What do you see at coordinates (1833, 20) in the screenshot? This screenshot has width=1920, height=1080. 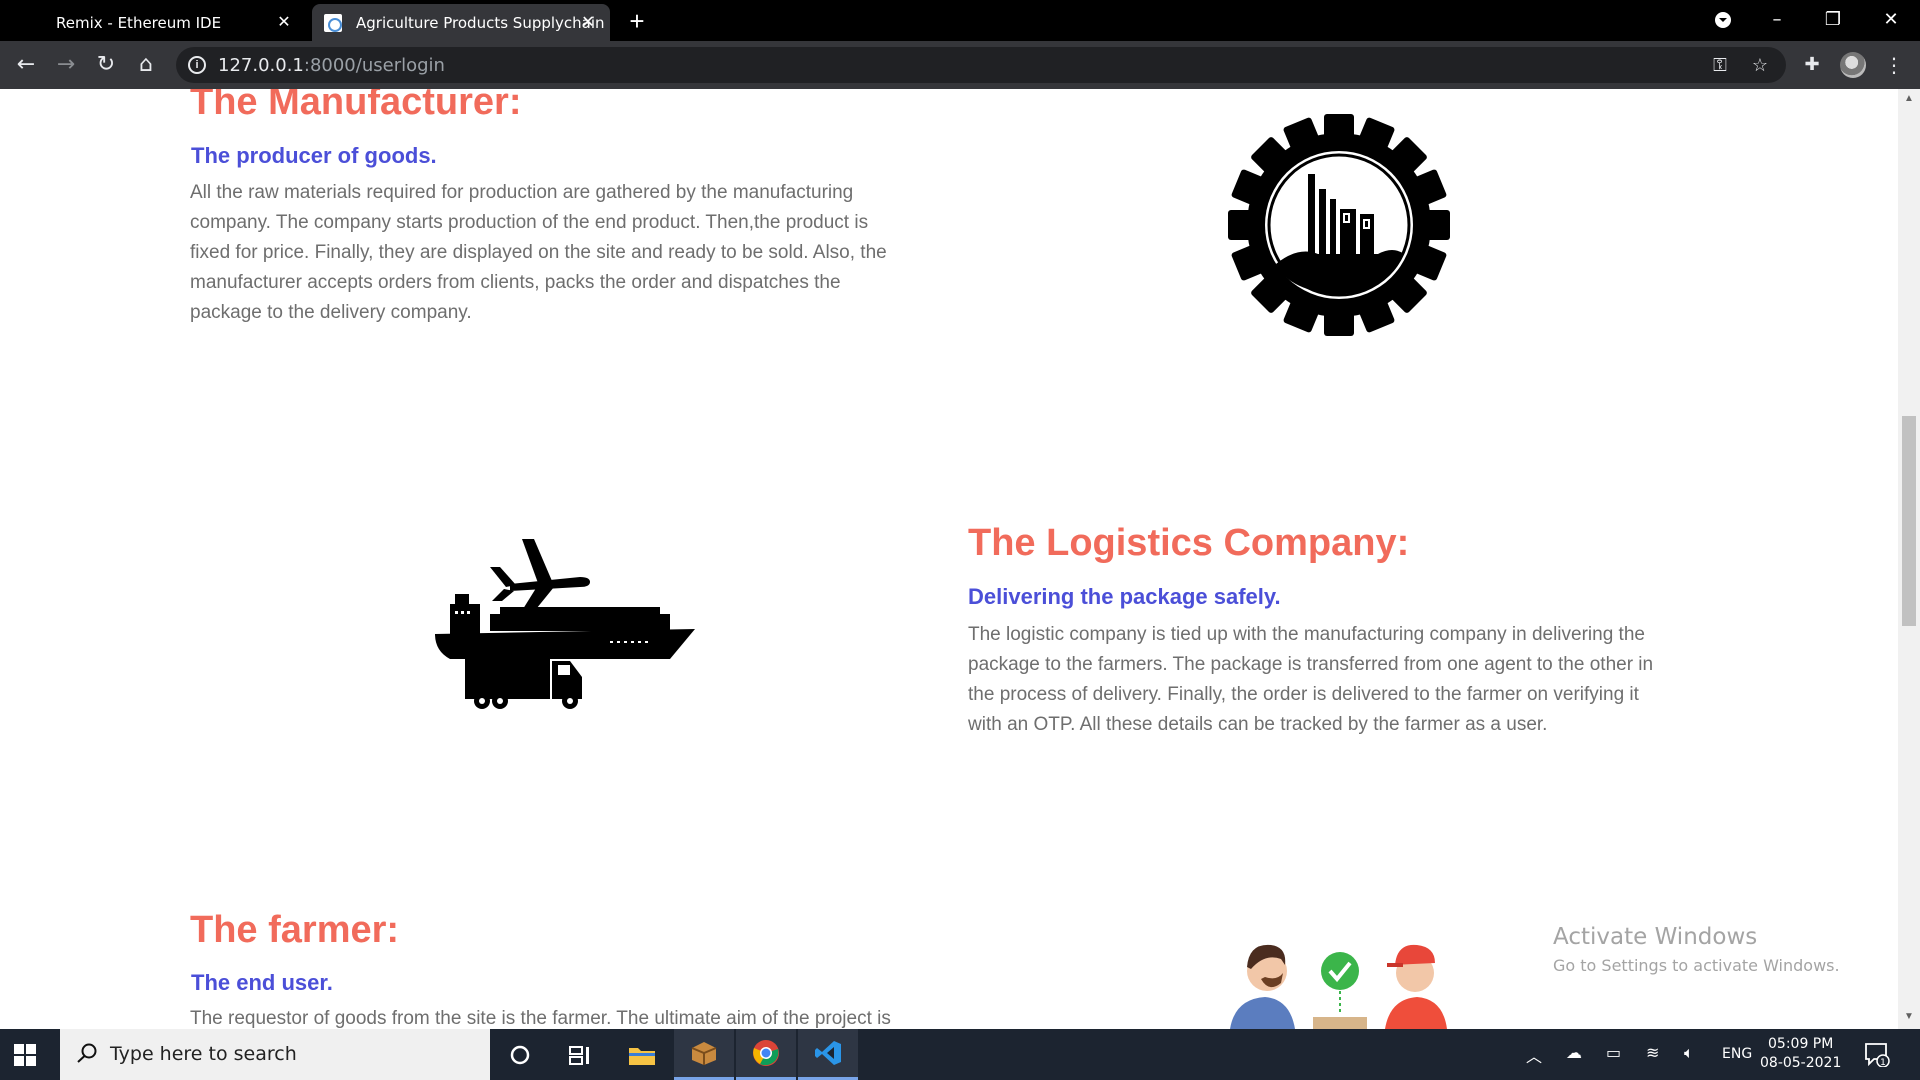 I see `restore-button: ❐` at bounding box center [1833, 20].